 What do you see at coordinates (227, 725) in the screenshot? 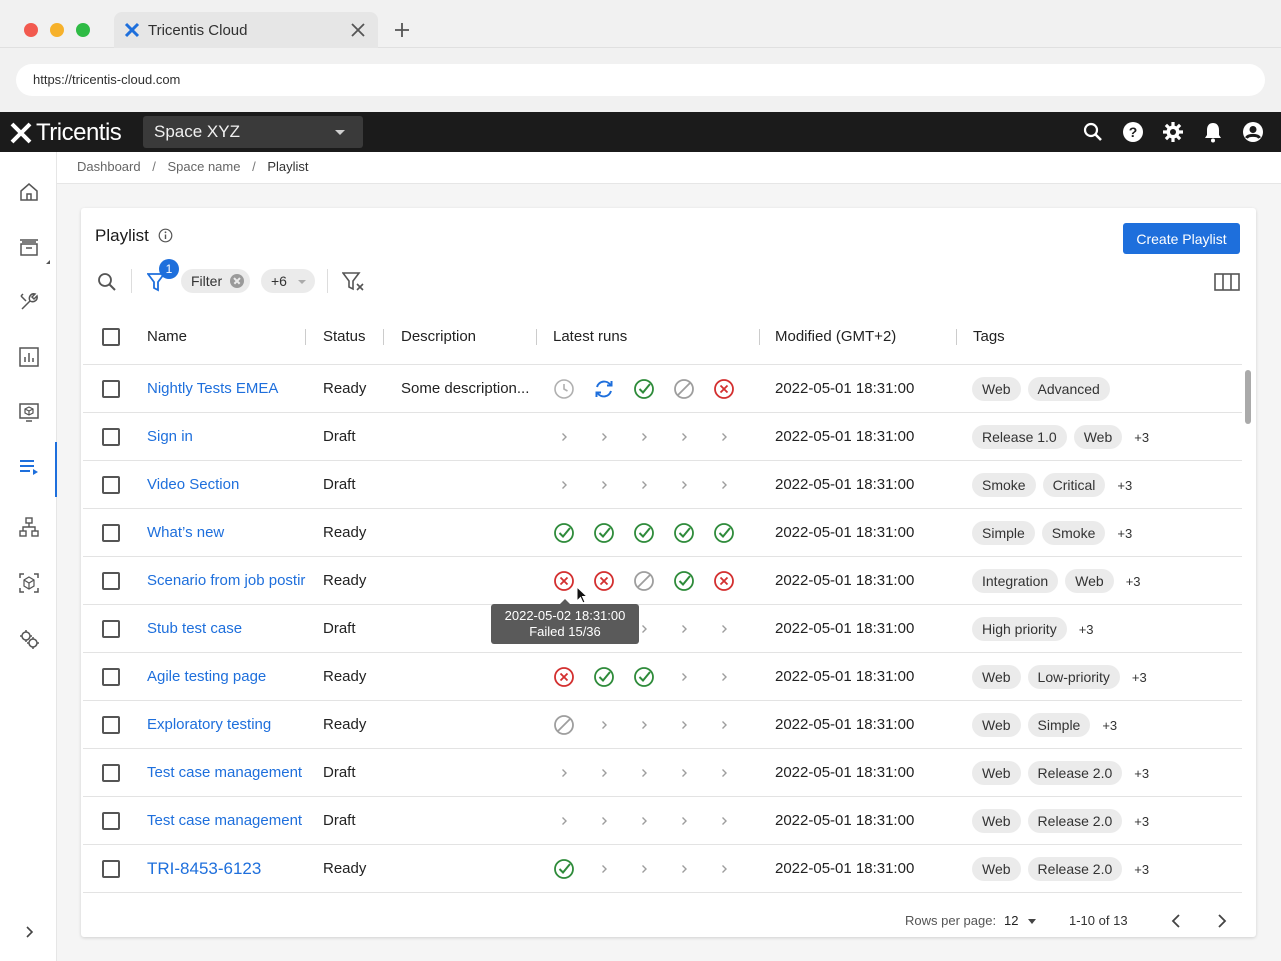
I see `playlist-name-link: Exploratory testing` at bounding box center [227, 725].